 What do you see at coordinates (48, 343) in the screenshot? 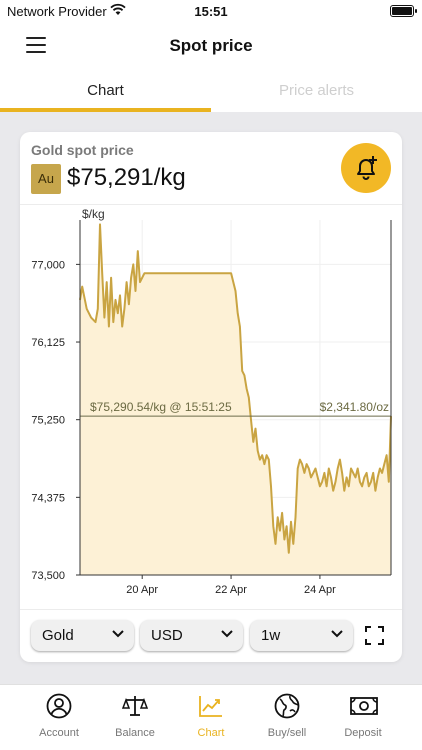
I see `y-tick-label: 76,125` at bounding box center [48, 343].